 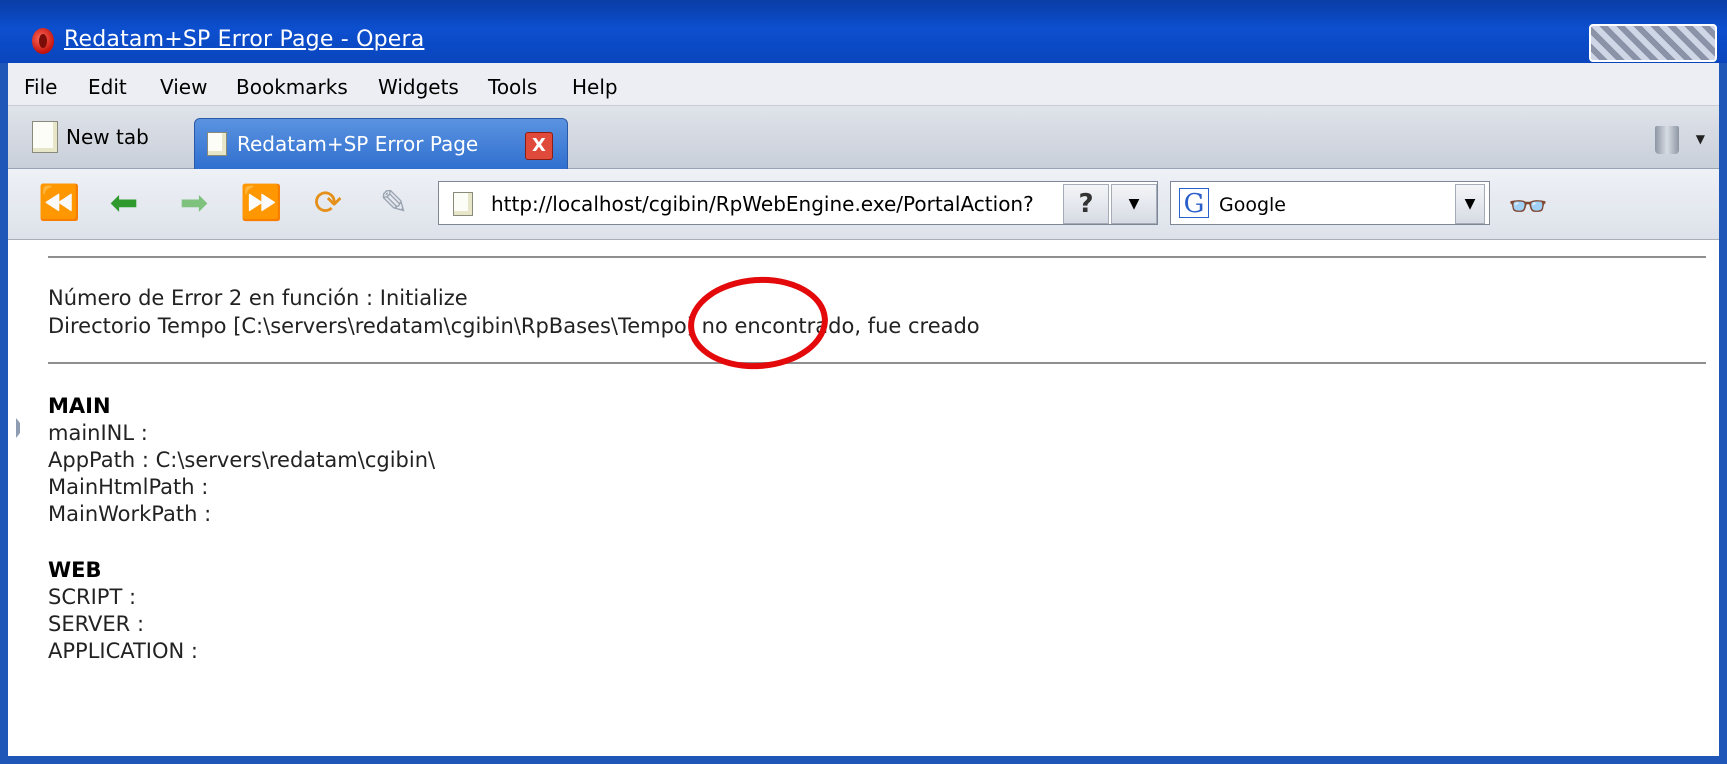 What do you see at coordinates (261, 203) in the screenshot?
I see `fast-forward-icon: ⏩` at bounding box center [261, 203].